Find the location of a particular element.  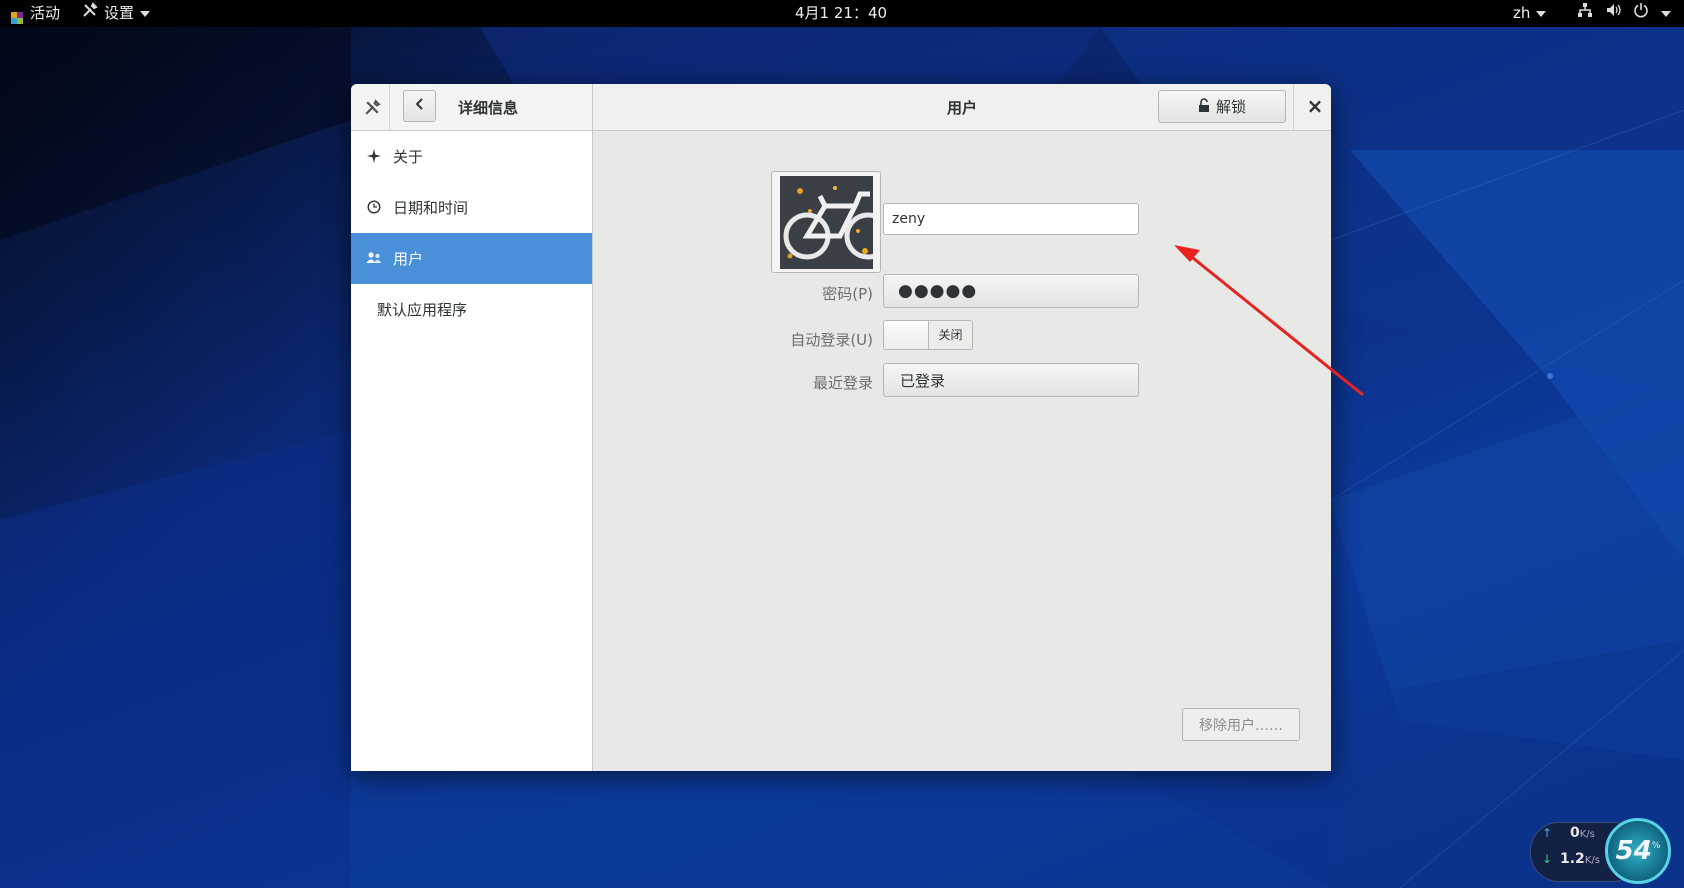

clock: 4月1 21：40 is located at coordinates (841, 13).